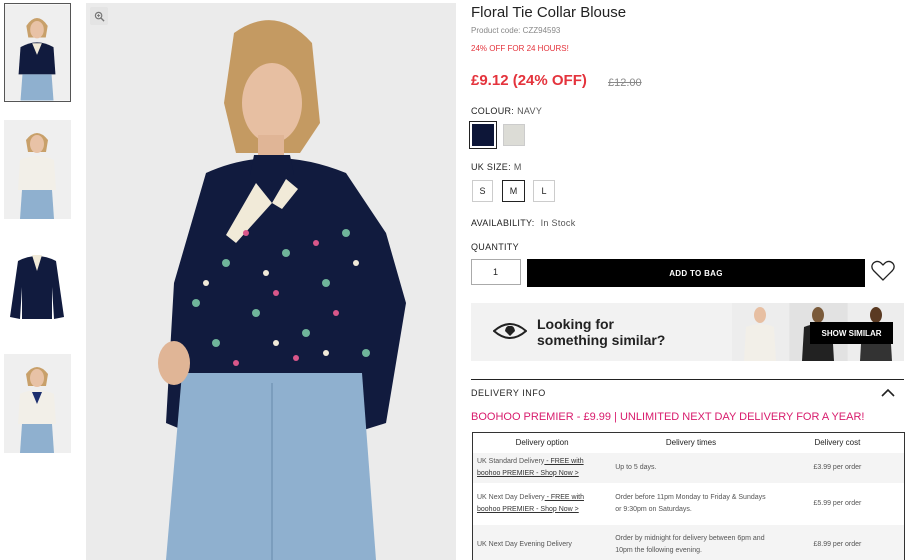 Image resolution: width=906 pixels, height=560 pixels. What do you see at coordinates (691, 467) in the screenshot?
I see `delivery-time: Up to 5 days.` at bounding box center [691, 467].